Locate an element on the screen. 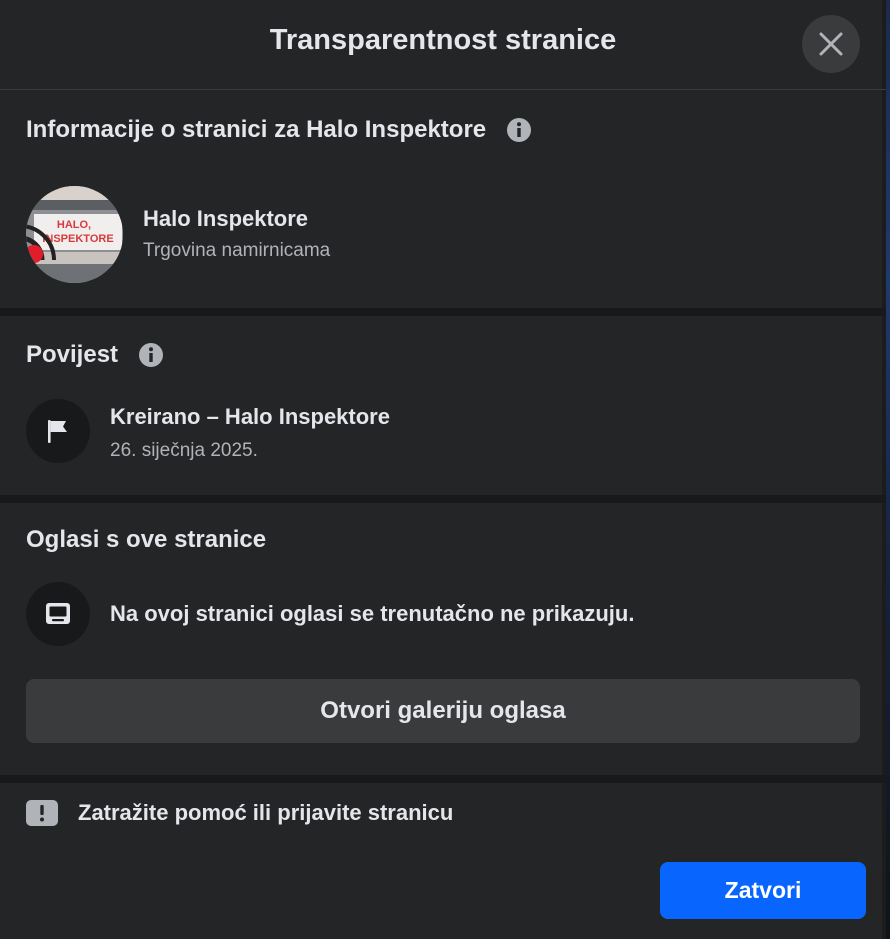 Image resolution: width=890 pixels, height=939 pixels. history-event-icon is located at coordinates (58, 431).